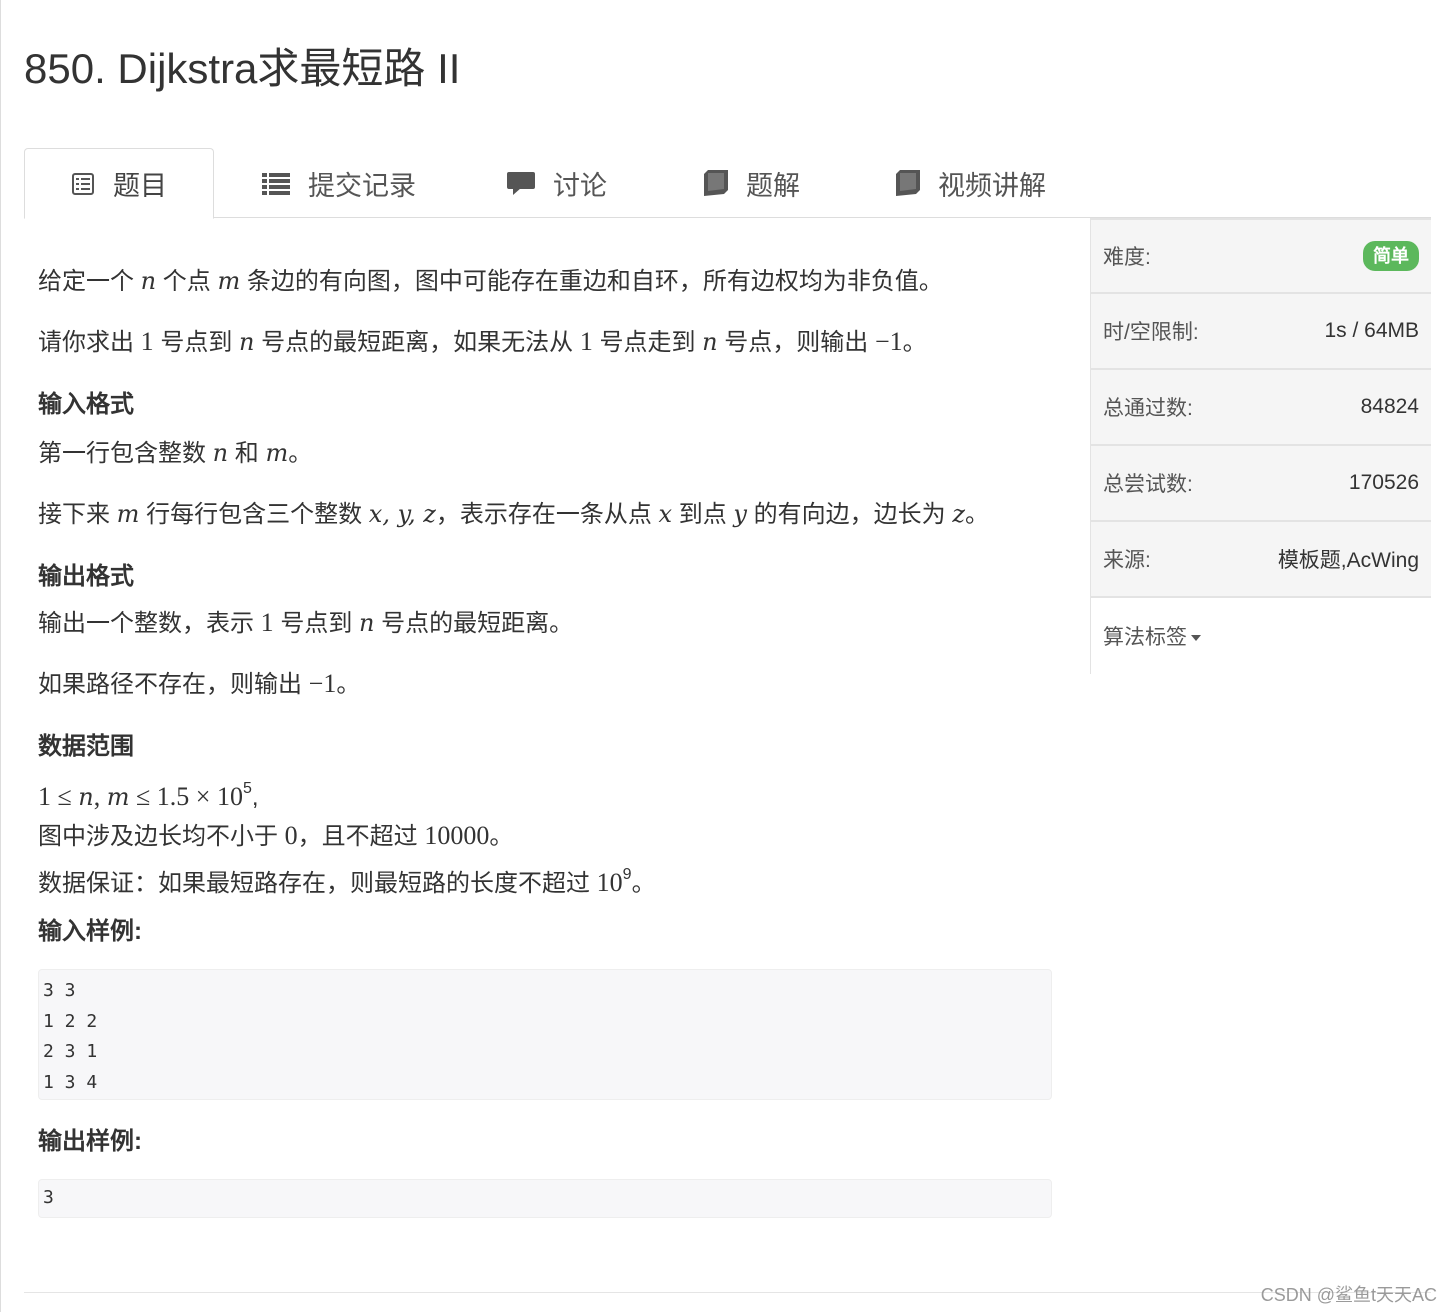 The height and width of the screenshot is (1312, 1453). Describe the element at coordinates (70, 1051) in the screenshot. I see `sample-input-line: 2 3 1` at that location.